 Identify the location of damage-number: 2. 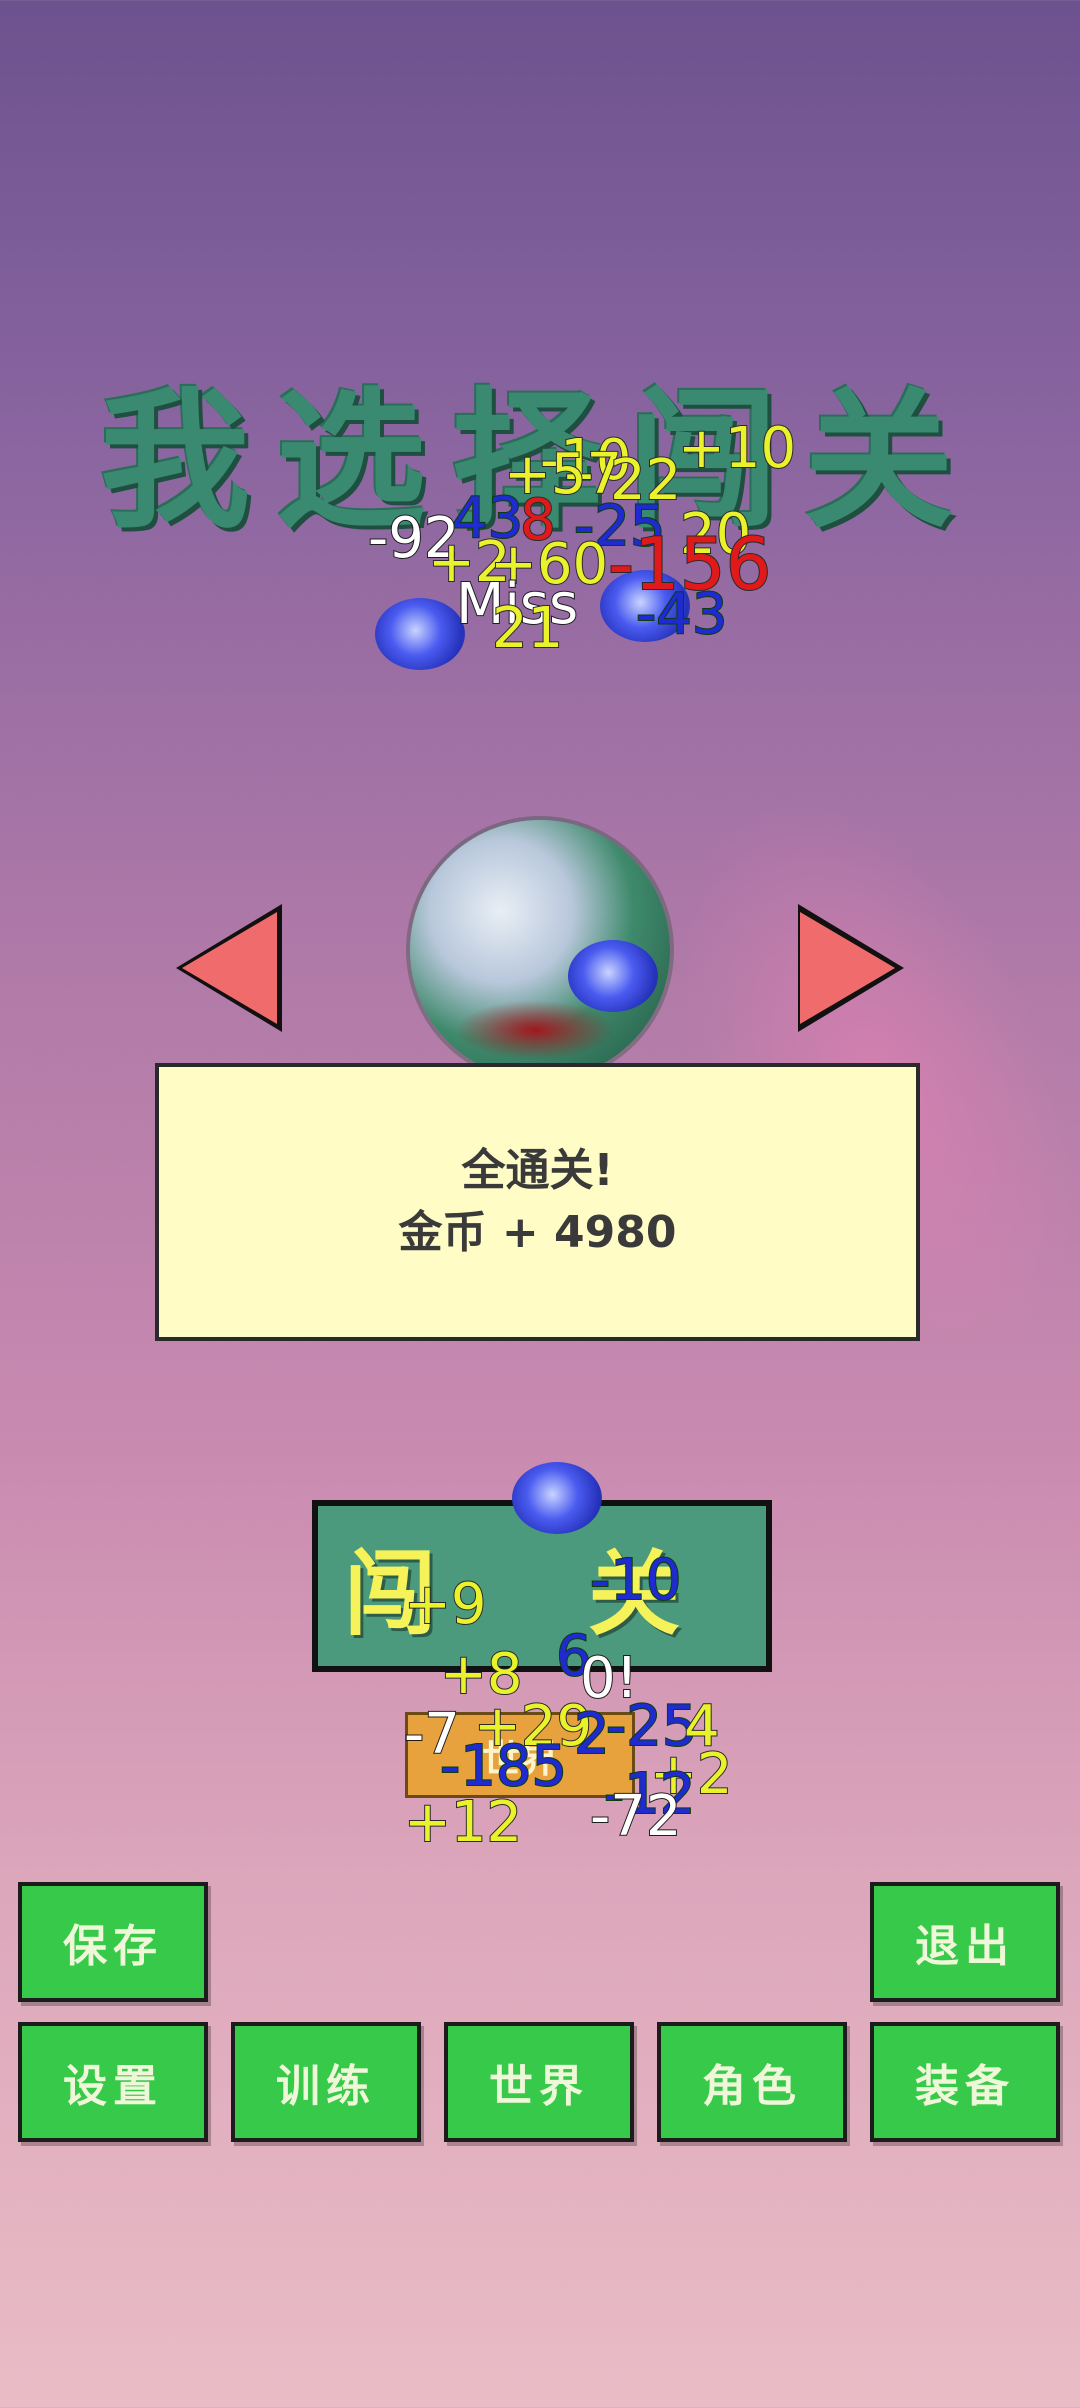
(592, 1734).